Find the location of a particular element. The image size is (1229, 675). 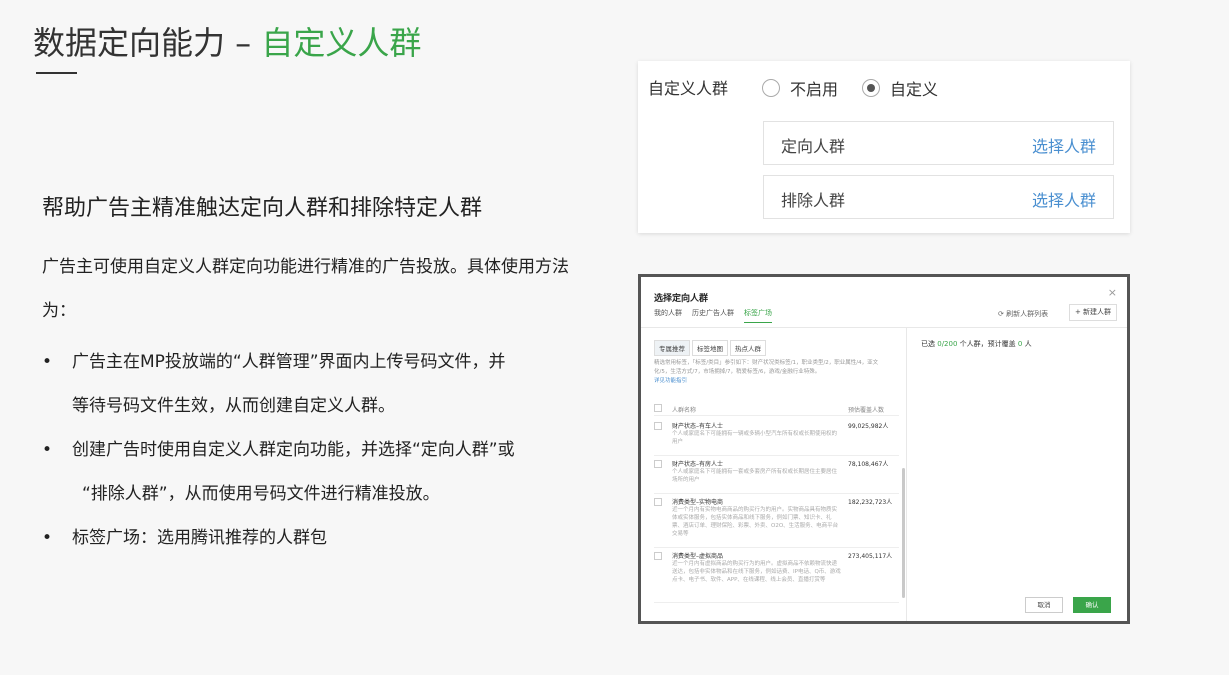

exclude-audience-field: 排除人群 选择人群 is located at coordinates (938, 197).